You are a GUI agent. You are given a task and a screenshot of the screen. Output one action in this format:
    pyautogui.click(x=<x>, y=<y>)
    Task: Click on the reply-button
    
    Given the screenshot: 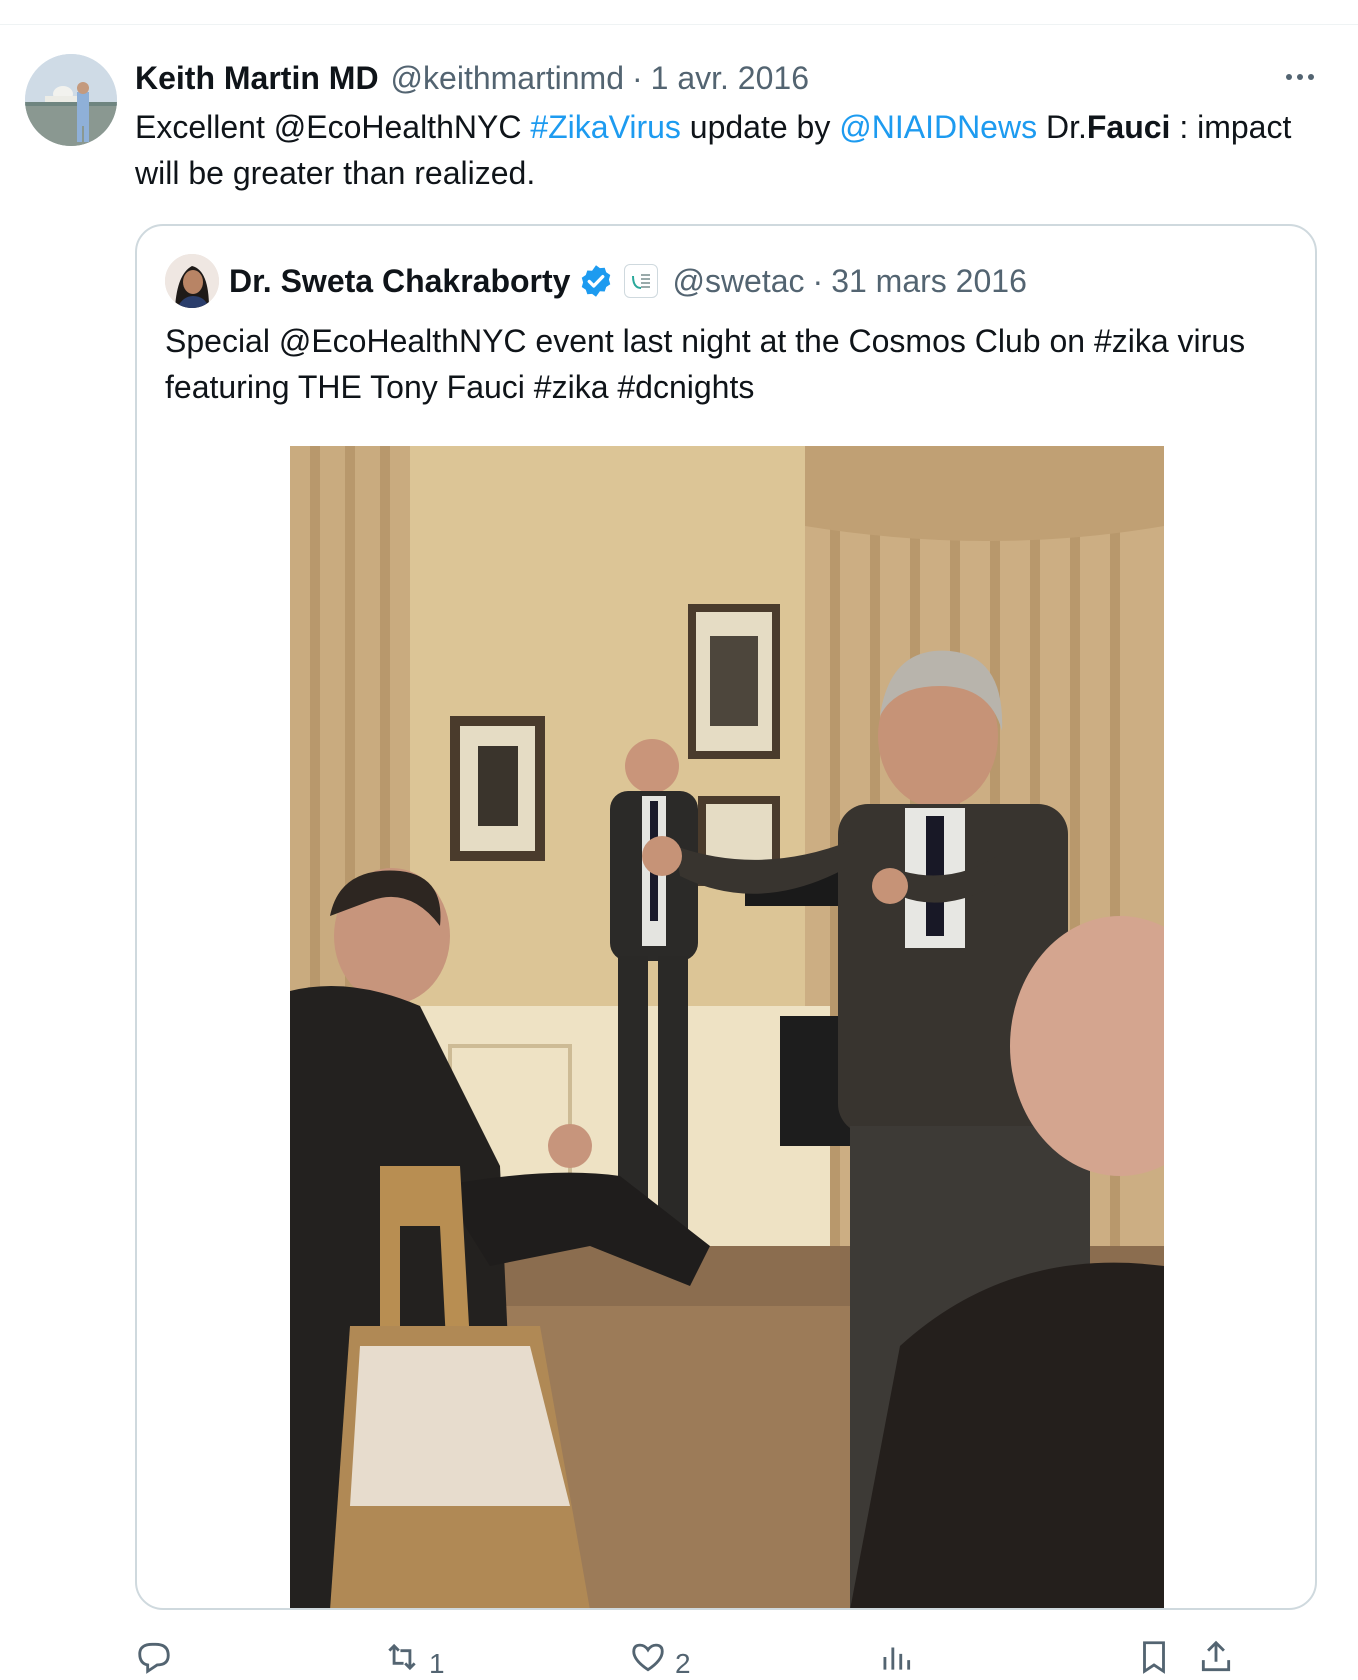 What is the action you would take?
    pyautogui.click(x=158, y=1656)
    